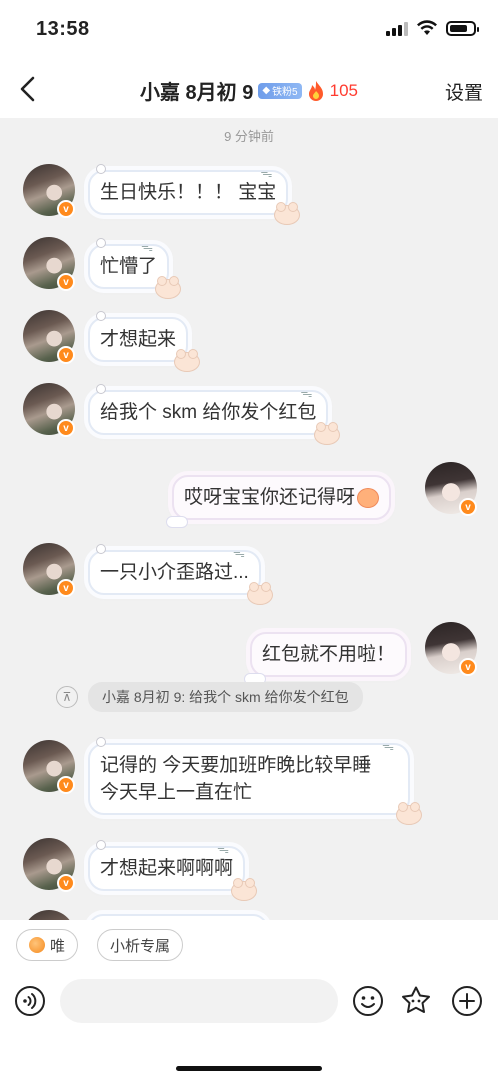 This screenshot has height=1080, width=498. Describe the element at coordinates (266, 90) in the screenshot. I see `diamond-icon: ◆` at that location.